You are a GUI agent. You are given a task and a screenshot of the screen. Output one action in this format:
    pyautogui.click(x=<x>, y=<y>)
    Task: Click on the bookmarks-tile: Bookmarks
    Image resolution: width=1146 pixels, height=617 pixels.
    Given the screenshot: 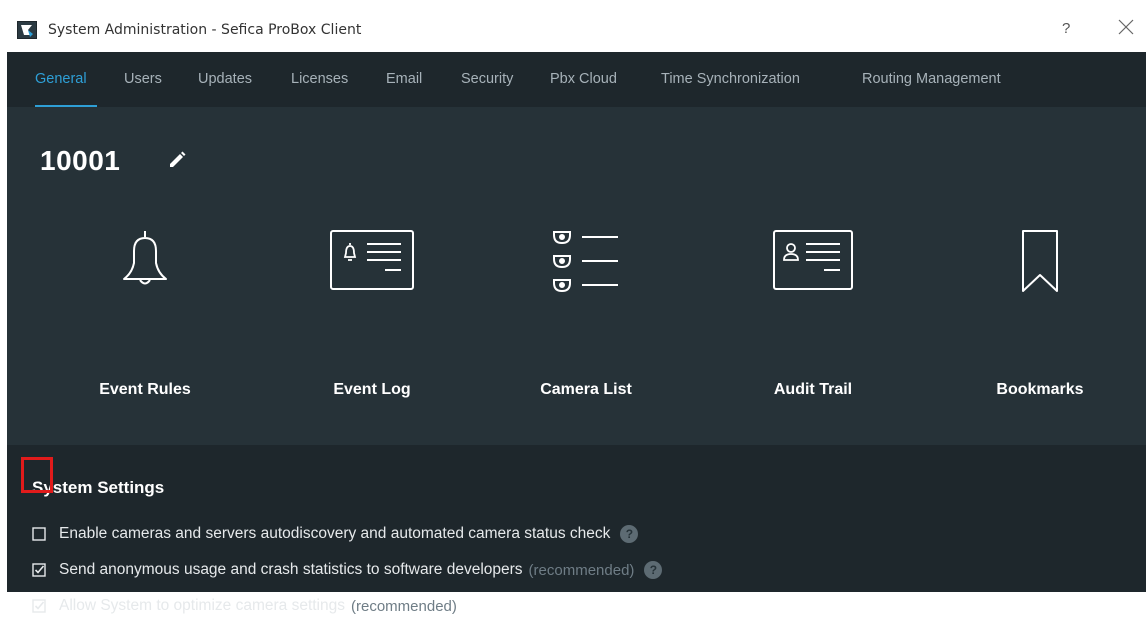 What is the action you would take?
    pyautogui.click(x=1040, y=313)
    